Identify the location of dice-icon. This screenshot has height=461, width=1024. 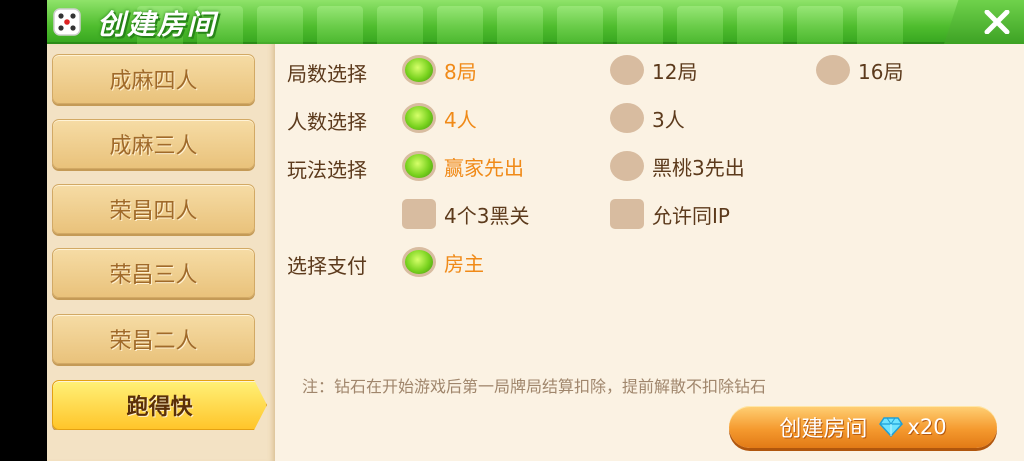
(67, 22).